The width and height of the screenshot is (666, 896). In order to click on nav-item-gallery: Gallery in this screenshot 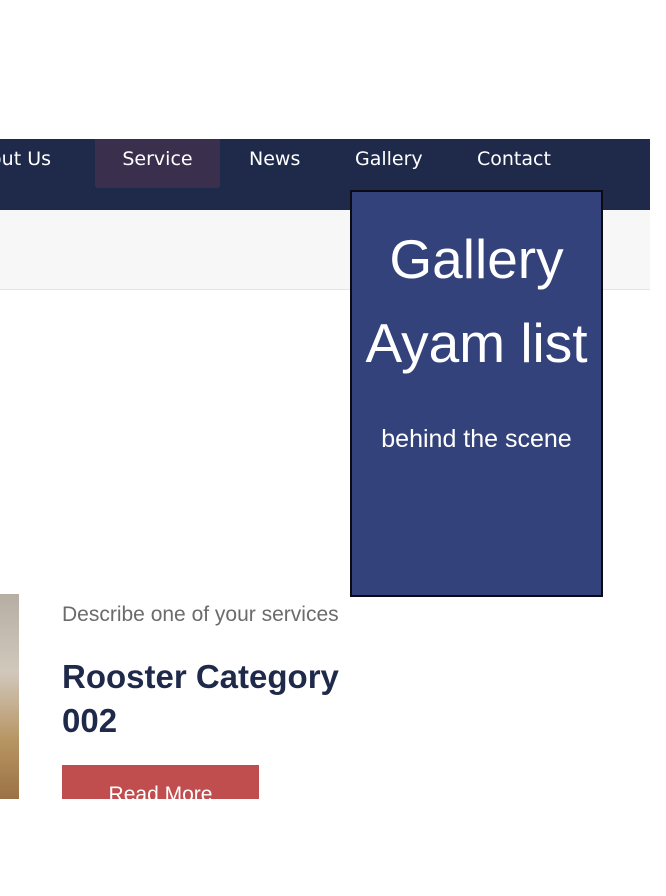, I will do `click(389, 163)`.